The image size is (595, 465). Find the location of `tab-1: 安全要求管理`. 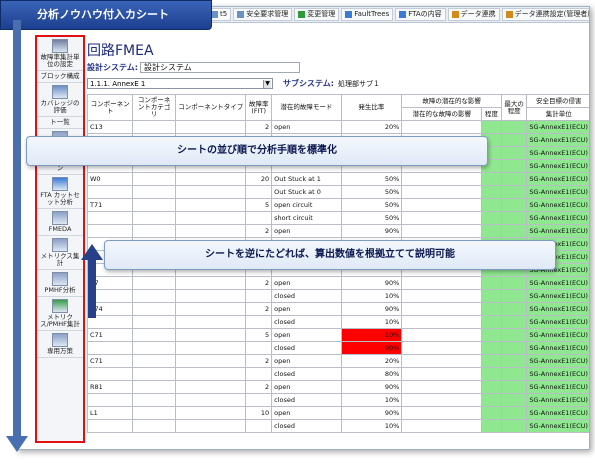

tab-1: 安全要求管理 is located at coordinates (263, 14).